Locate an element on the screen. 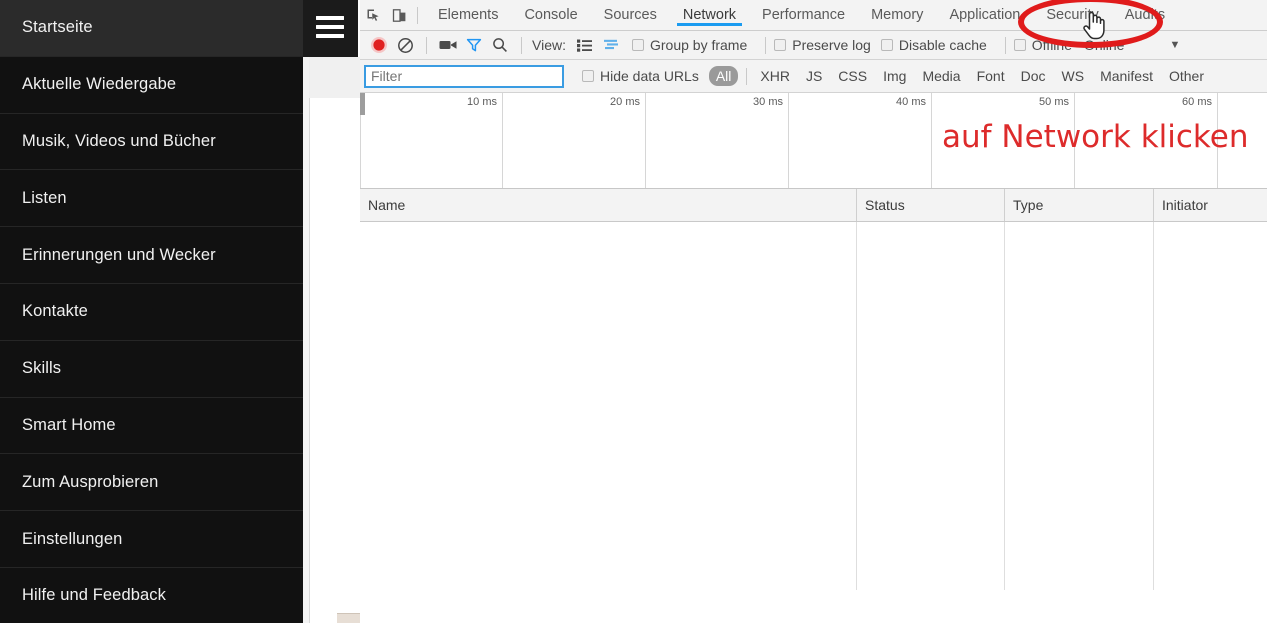 The width and height of the screenshot is (1267, 623). tab-sources: Sources is located at coordinates (630, 15).